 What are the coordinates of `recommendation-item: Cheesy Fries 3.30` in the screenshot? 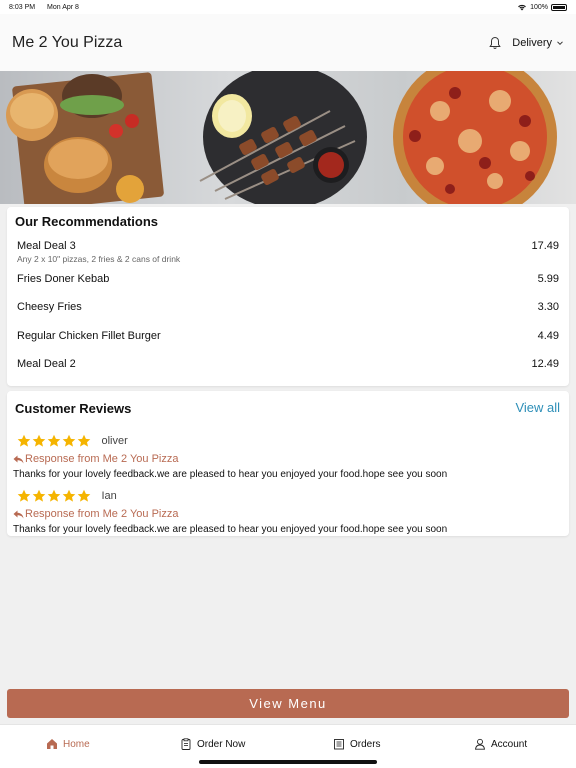 It's located at (288, 307).